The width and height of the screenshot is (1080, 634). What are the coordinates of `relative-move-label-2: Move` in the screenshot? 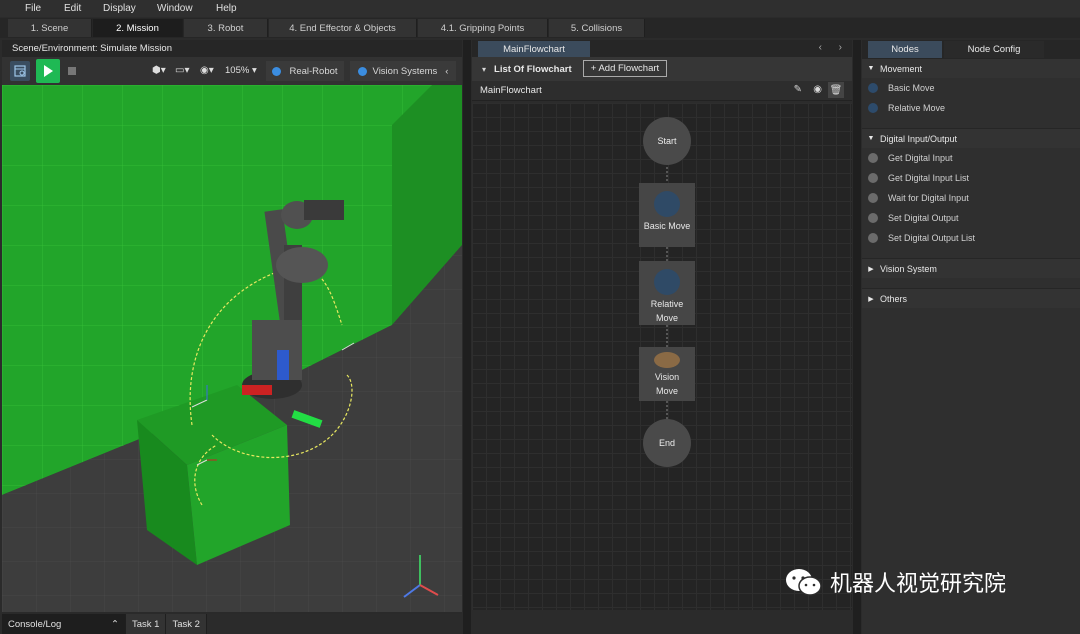 It's located at (666, 318).